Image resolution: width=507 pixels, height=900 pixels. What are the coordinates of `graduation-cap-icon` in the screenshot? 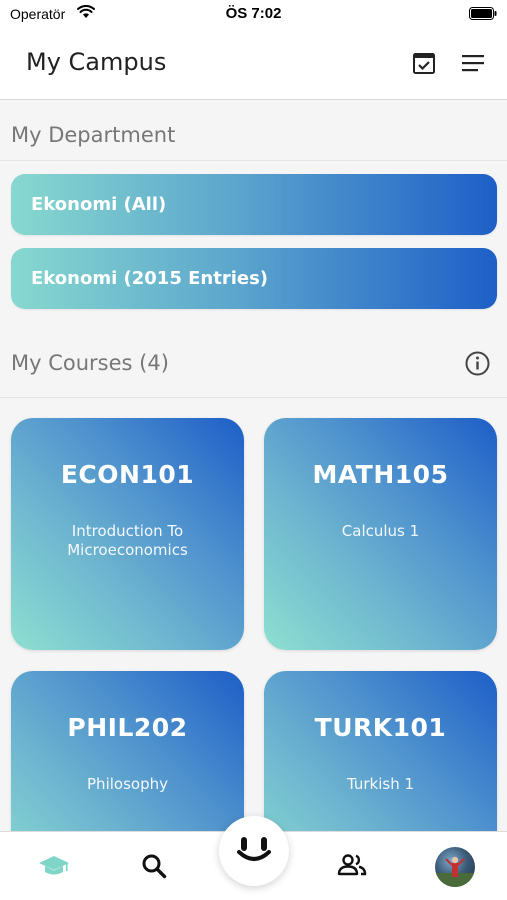 It's located at (54, 865).